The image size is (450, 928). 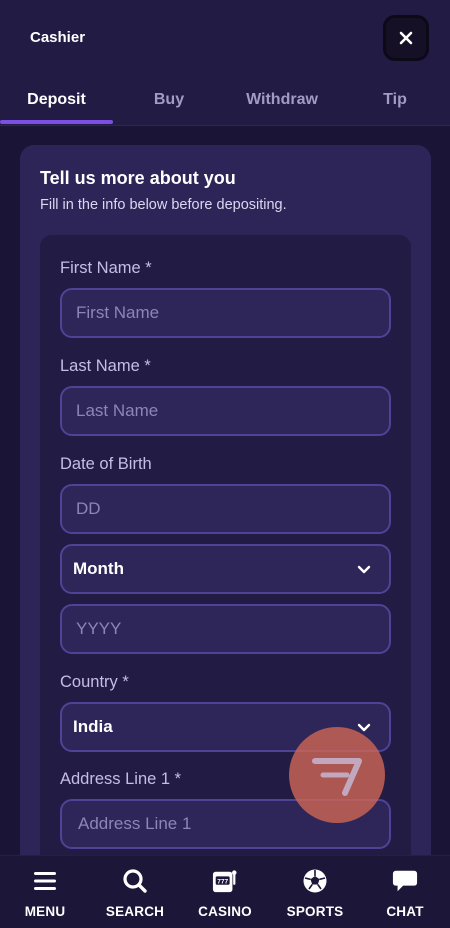 I want to click on close-icon, so click(x=406, y=38).